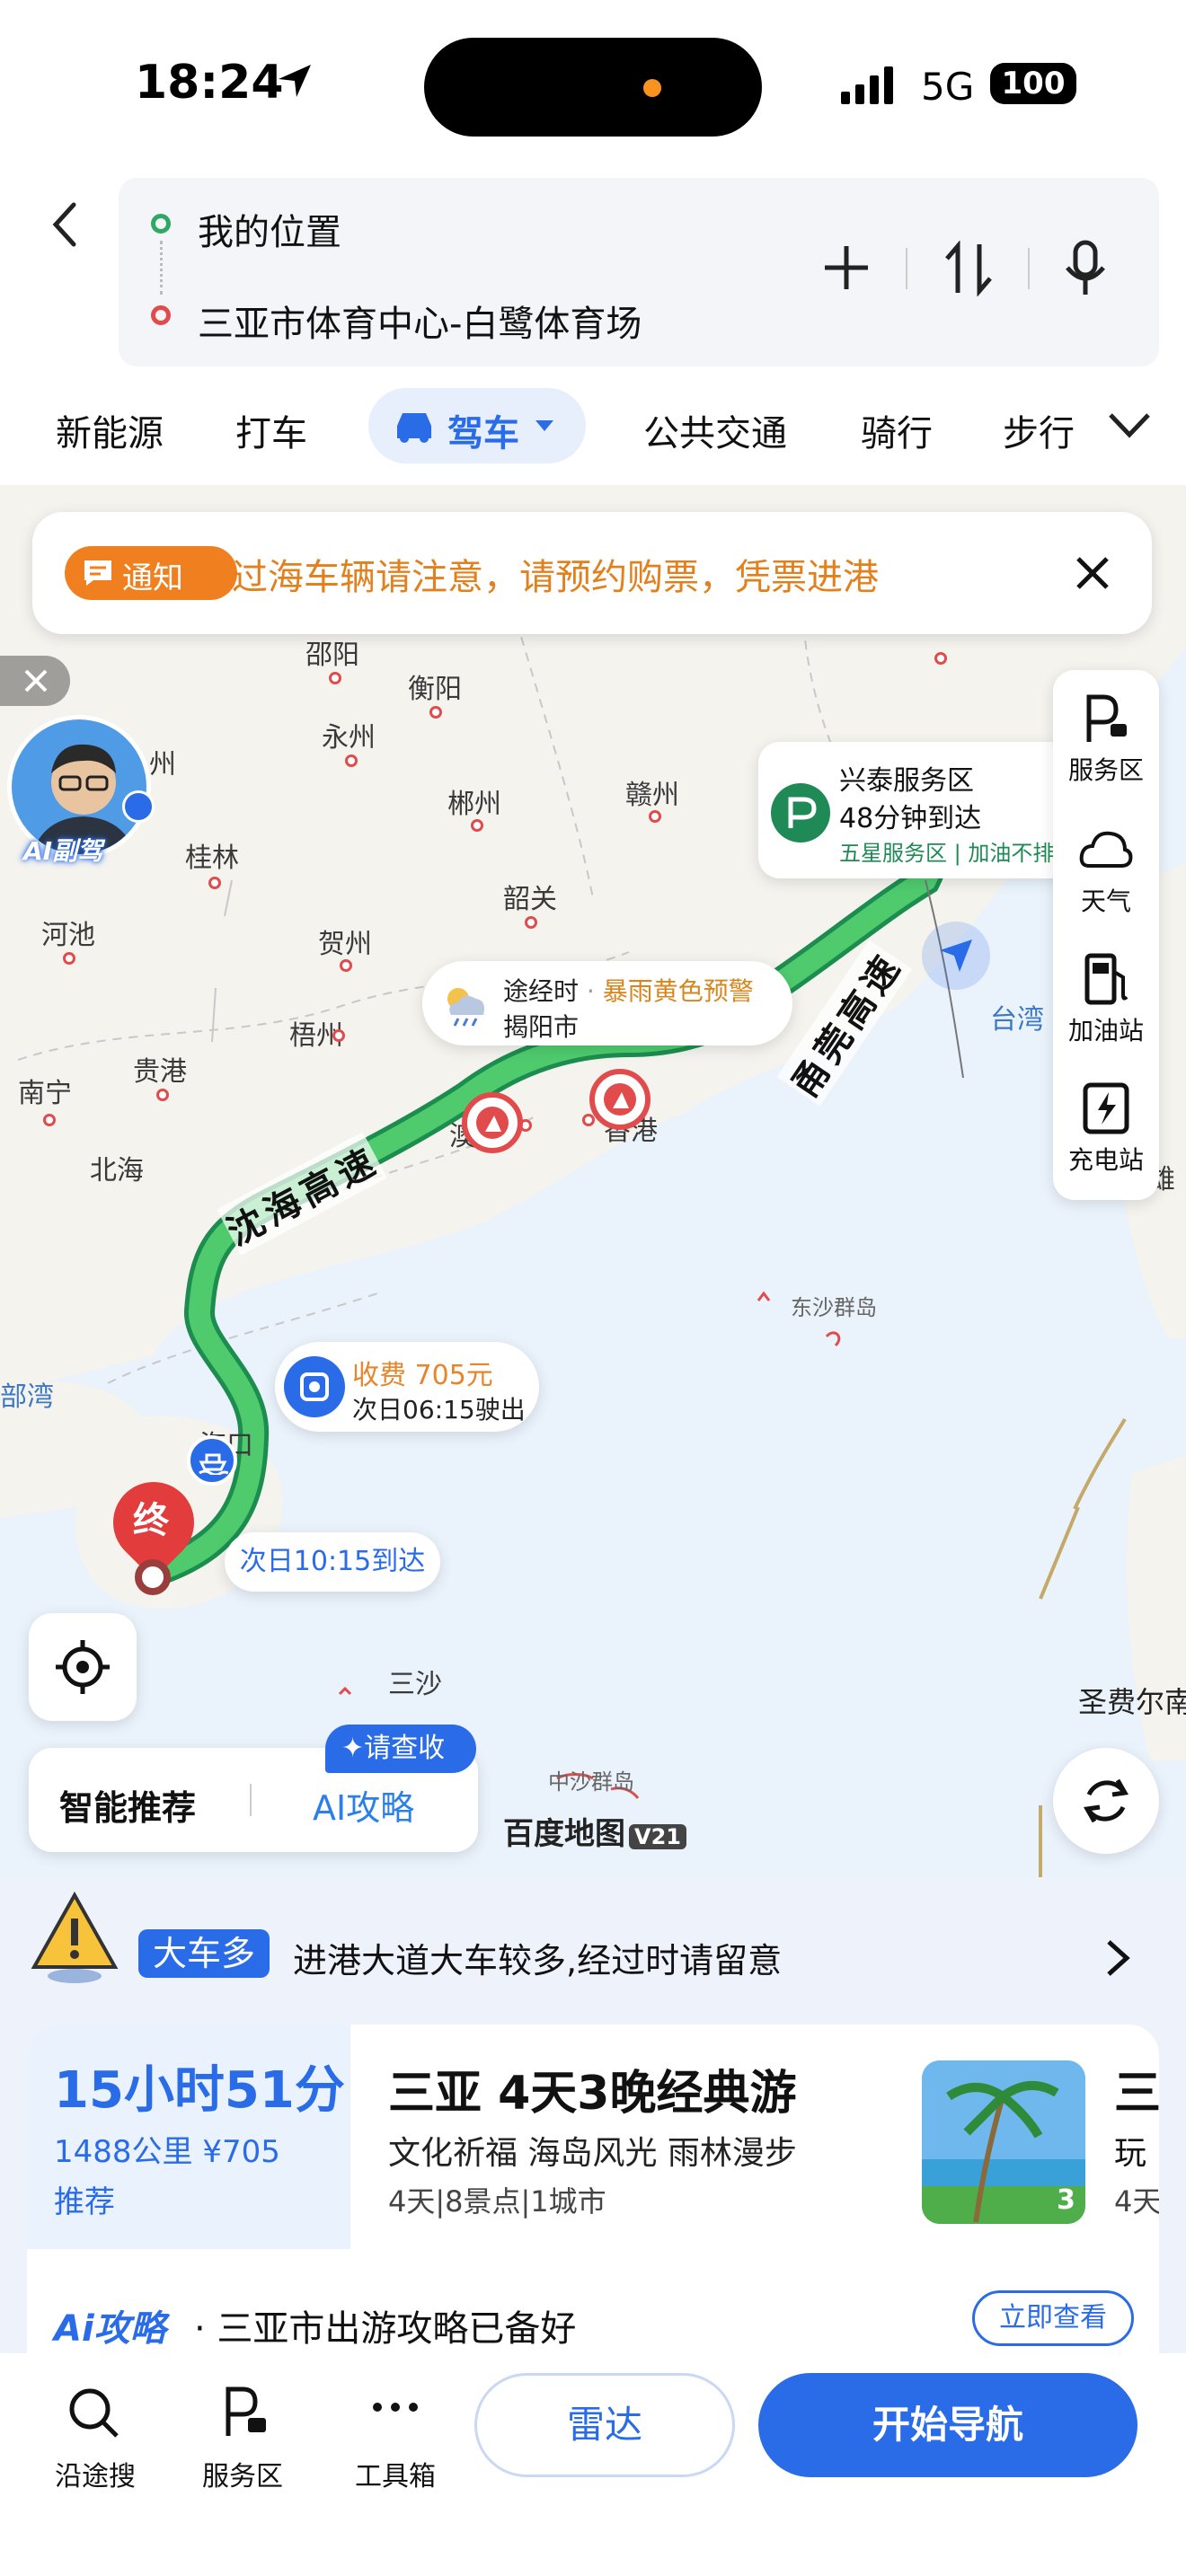  What do you see at coordinates (1106, 872) in the screenshot?
I see `tool-weather: 天气` at bounding box center [1106, 872].